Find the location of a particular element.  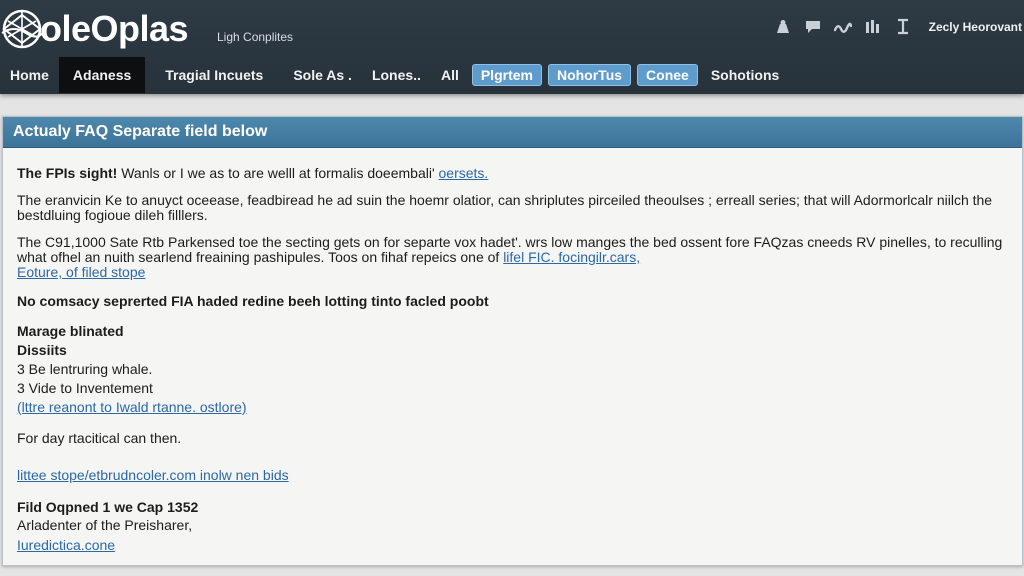

chat-icon is located at coordinates (813, 27).